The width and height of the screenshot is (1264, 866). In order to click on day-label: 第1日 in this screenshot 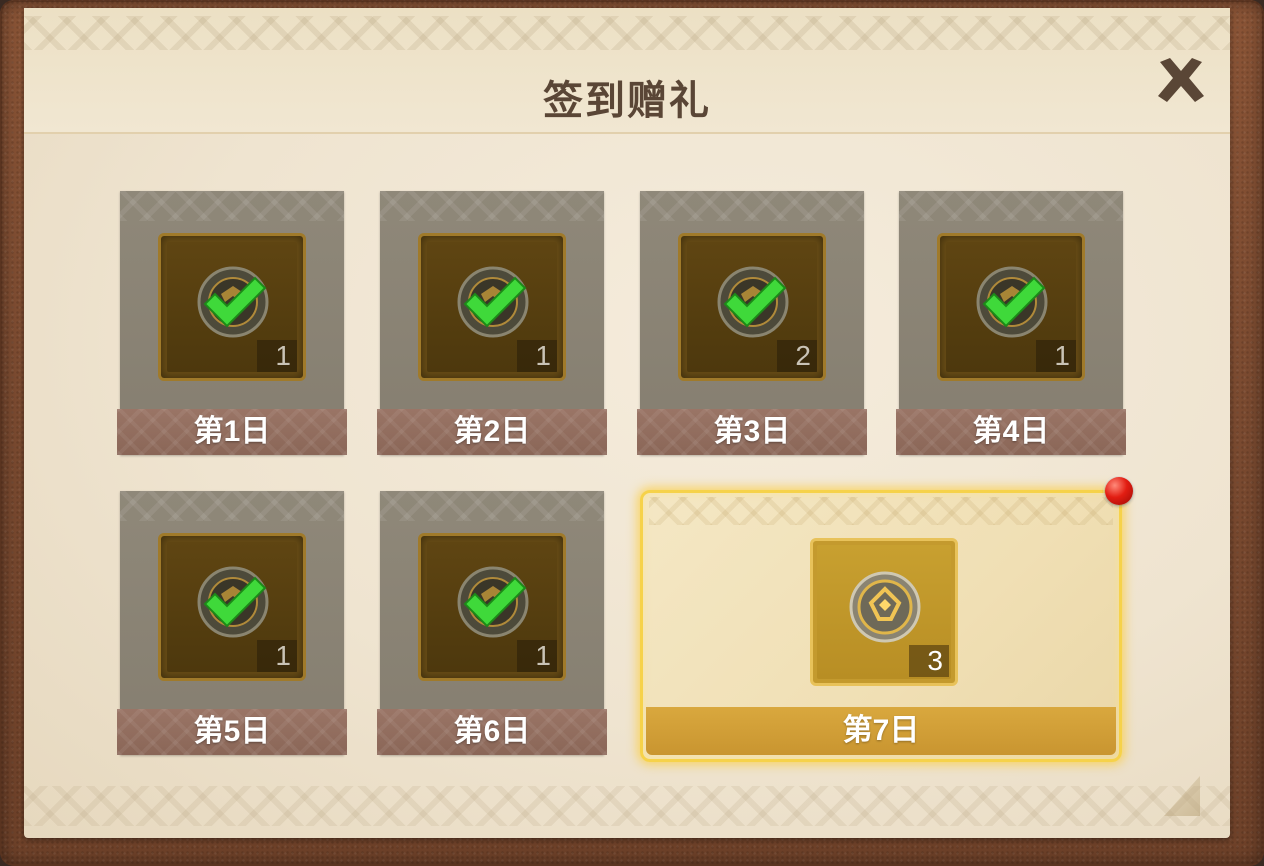, I will do `click(232, 432)`.